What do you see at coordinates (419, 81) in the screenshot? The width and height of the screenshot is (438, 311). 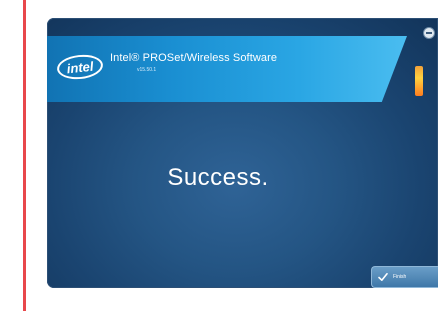 I see `decorative-color-bar` at bounding box center [419, 81].